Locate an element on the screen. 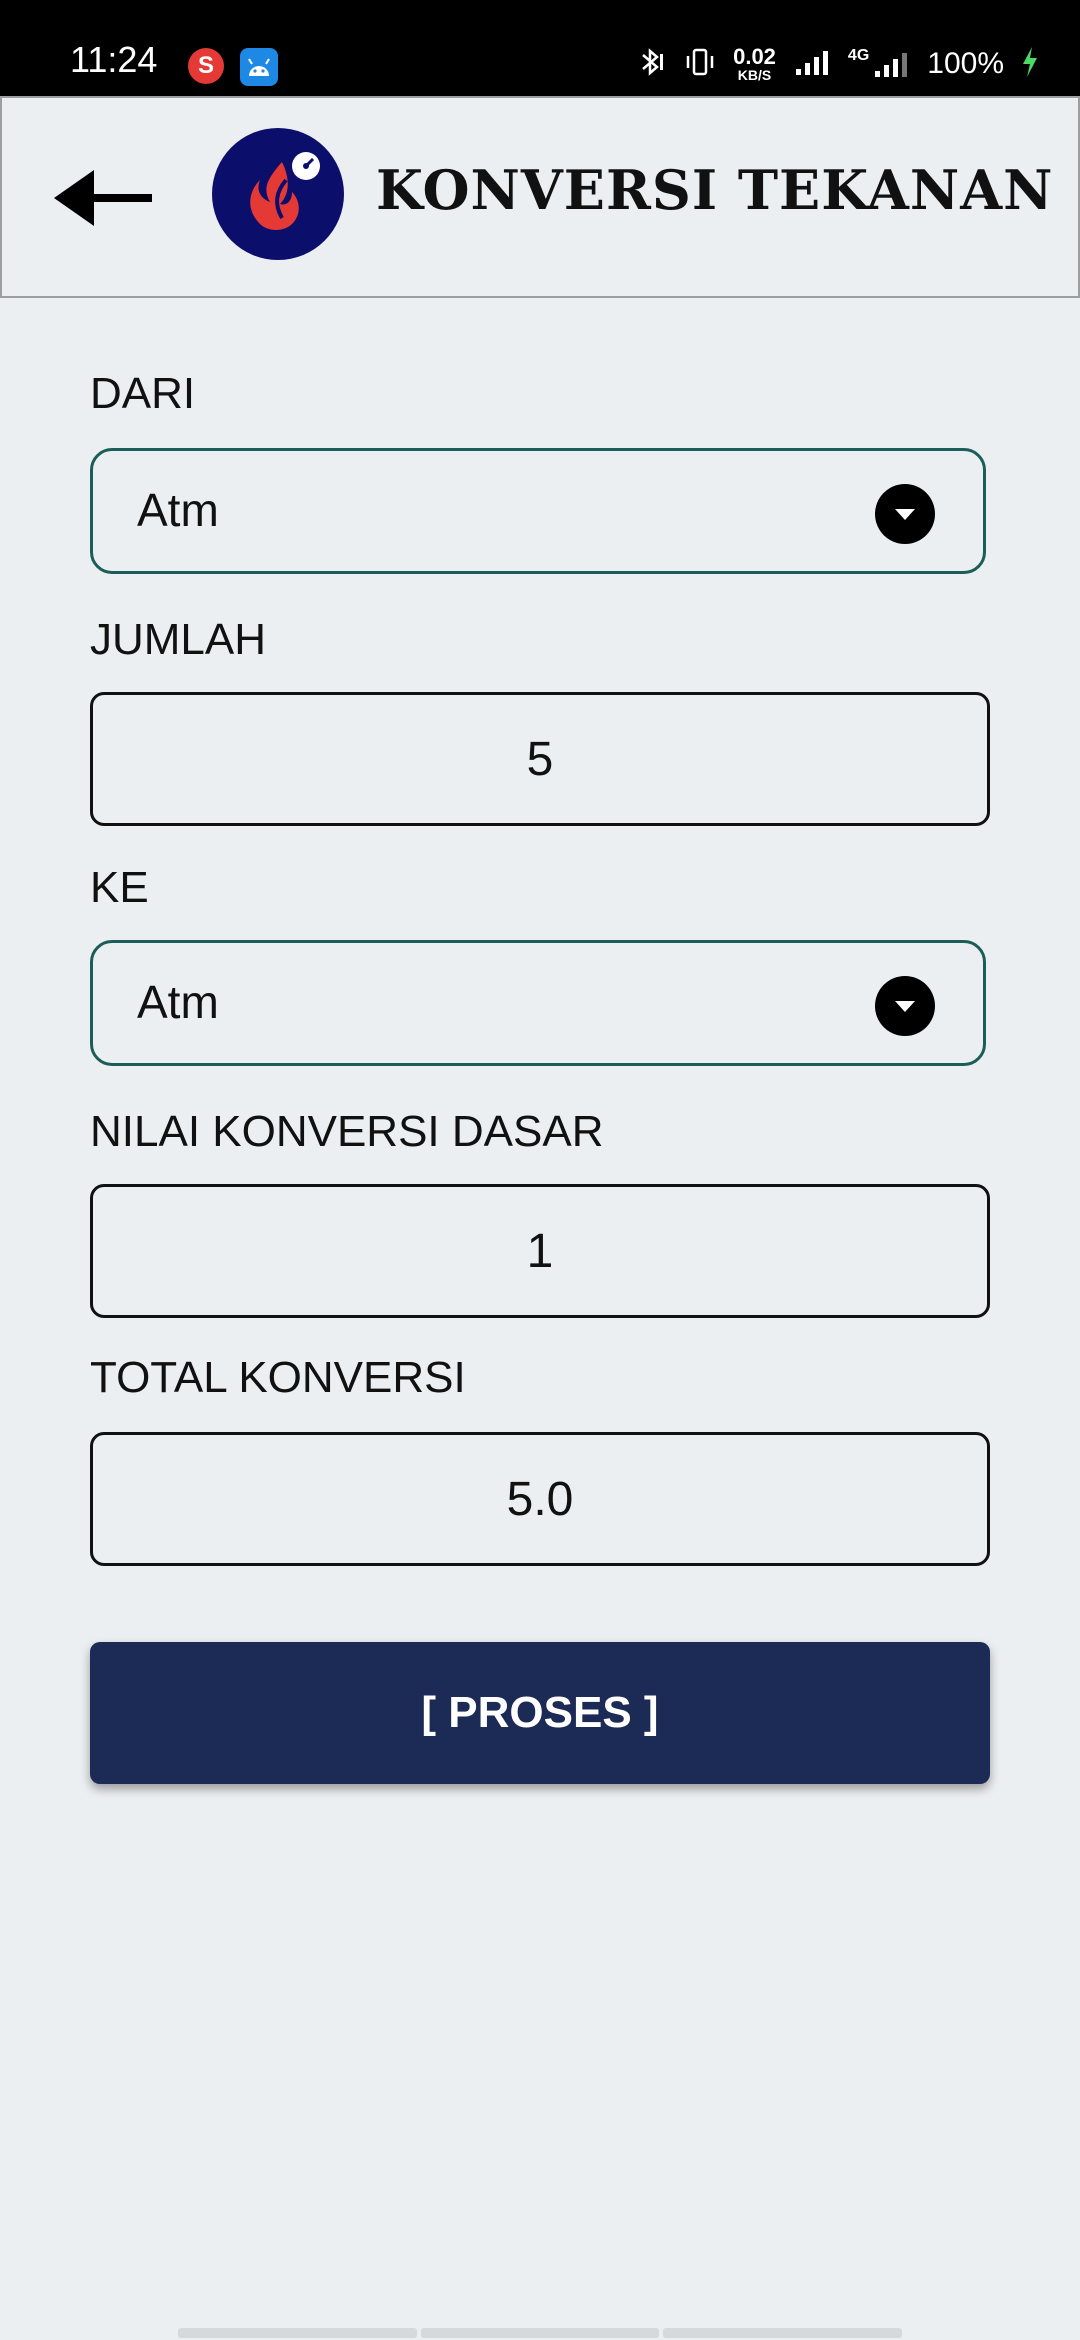  network-speed-value: 0.02 is located at coordinates (754, 56).